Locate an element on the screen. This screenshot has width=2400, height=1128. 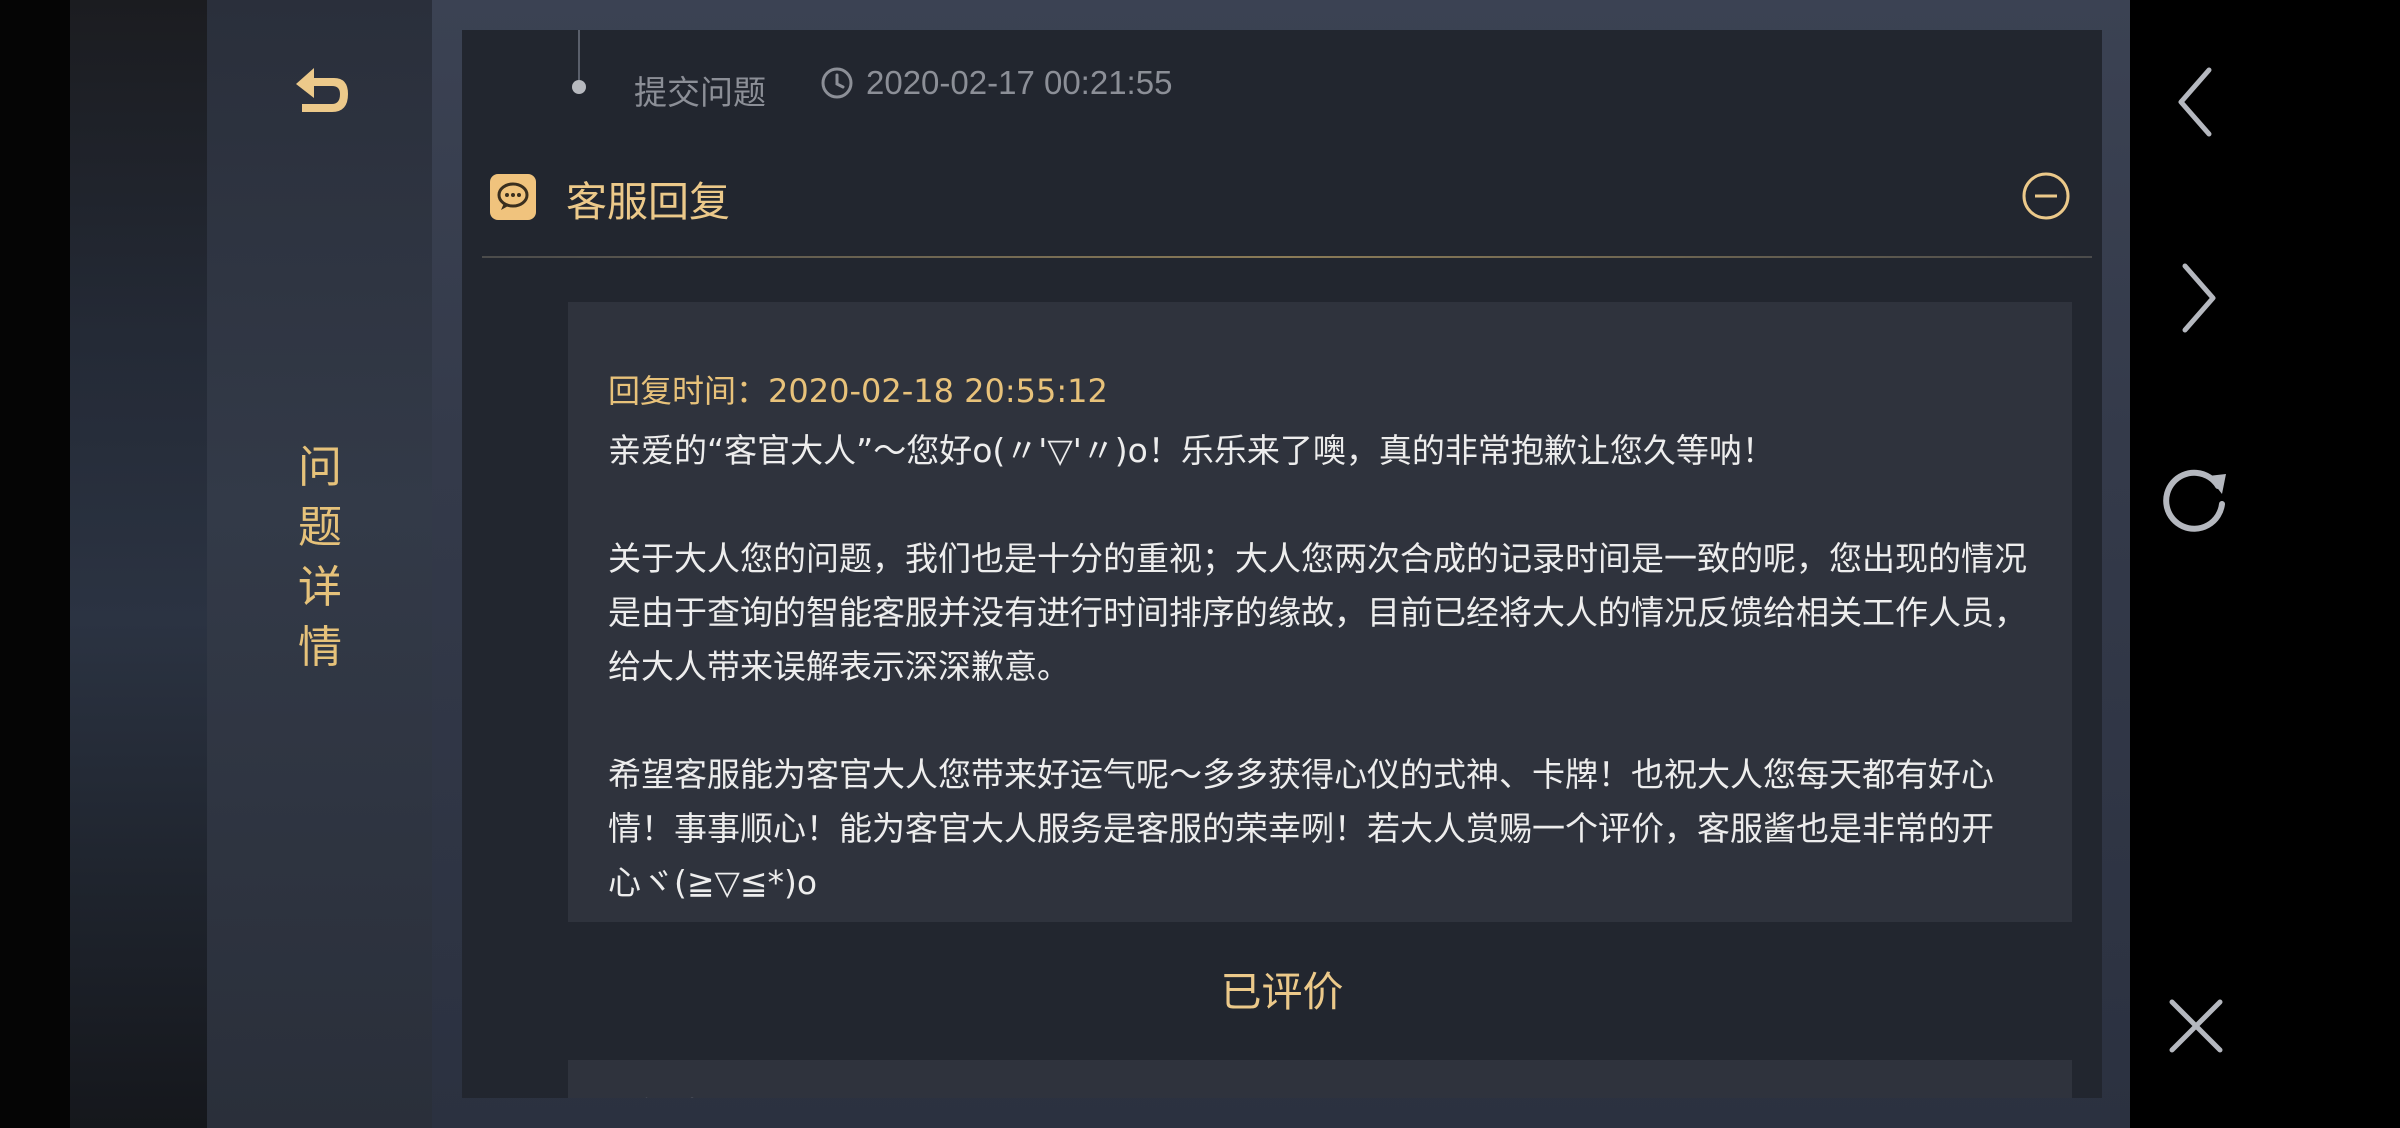
prev-button is located at coordinates (2196, 102).